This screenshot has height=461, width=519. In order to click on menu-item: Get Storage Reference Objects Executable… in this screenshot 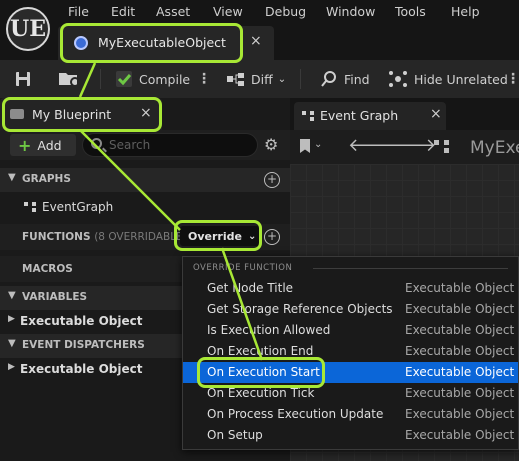, I will do `click(350, 309)`.